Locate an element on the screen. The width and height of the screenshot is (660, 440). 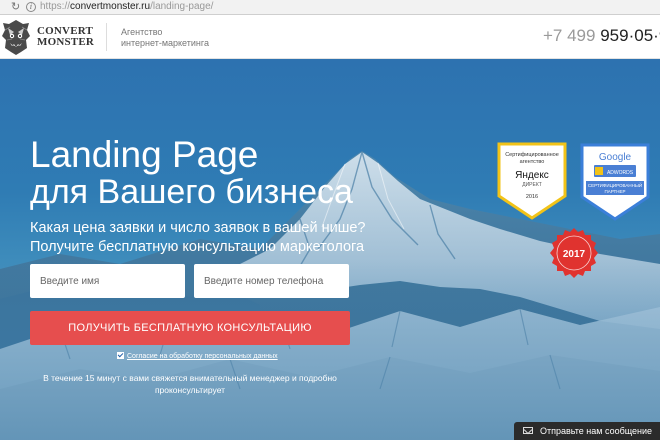
phone-number: +7 499 959·05·9 is located at coordinates (601, 36).